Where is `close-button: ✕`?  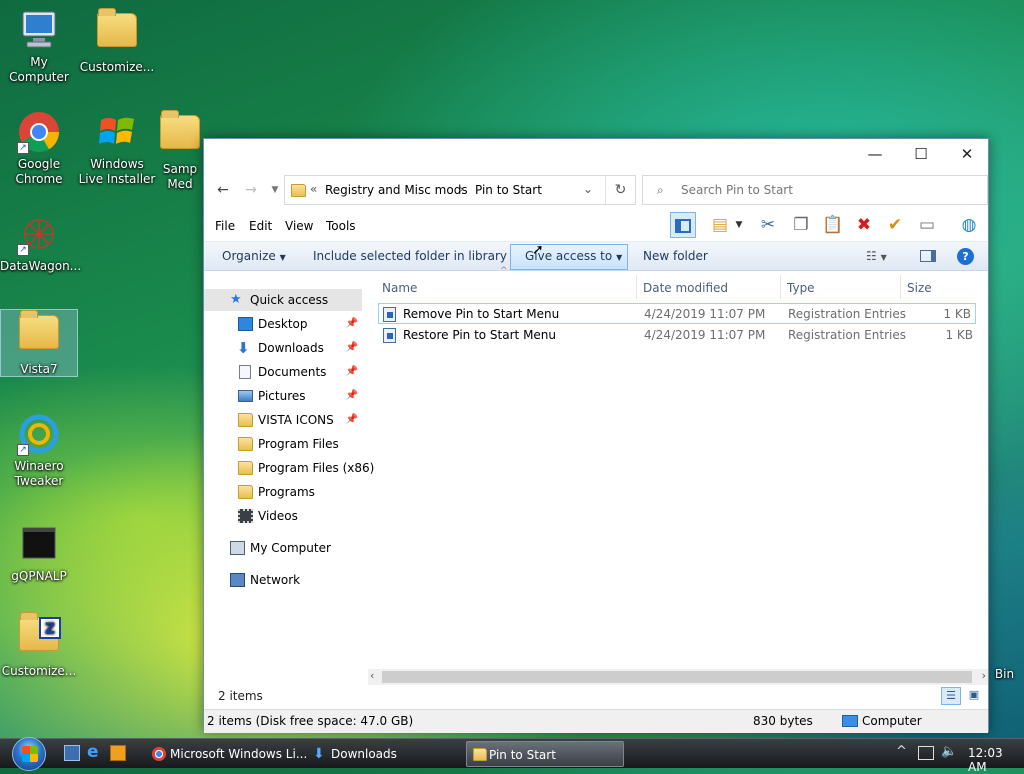
close-button: ✕ is located at coordinates (967, 154).